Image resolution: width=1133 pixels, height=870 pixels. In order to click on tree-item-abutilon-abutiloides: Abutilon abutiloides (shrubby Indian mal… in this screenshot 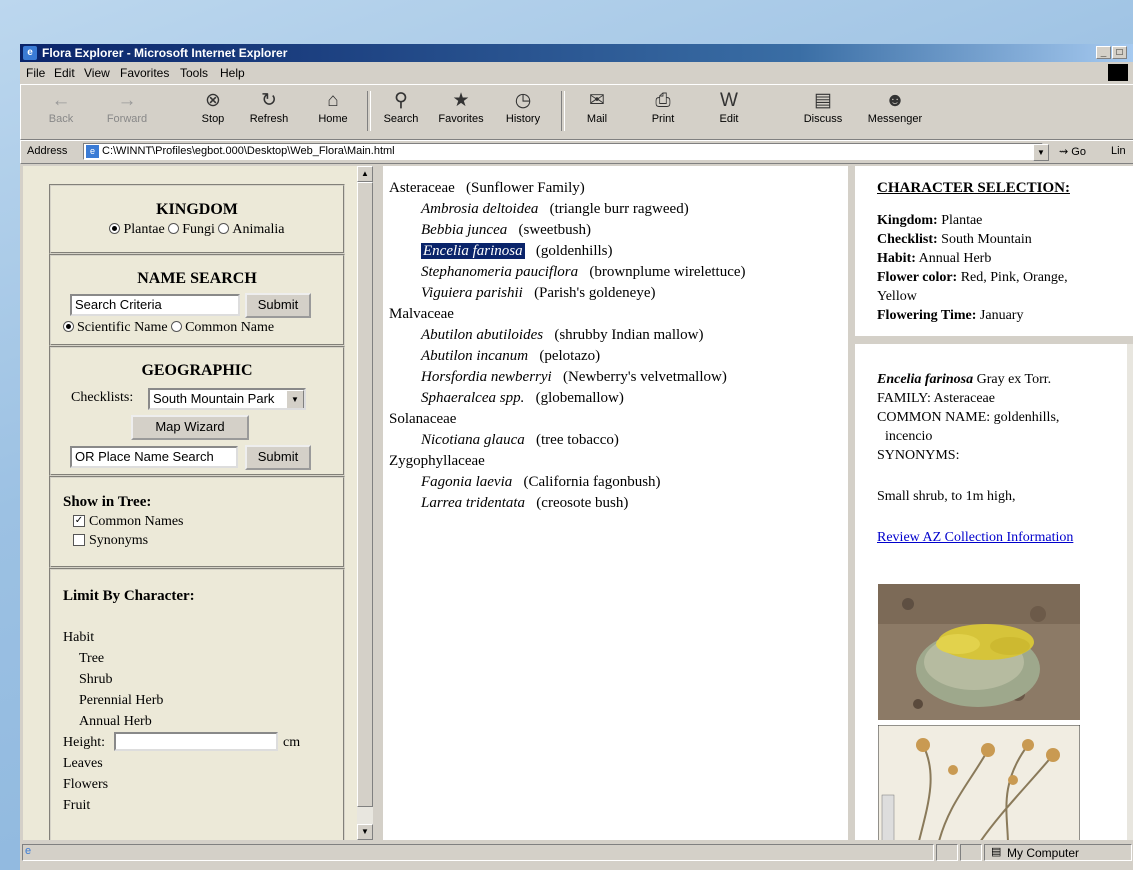, I will do `click(562, 335)`.